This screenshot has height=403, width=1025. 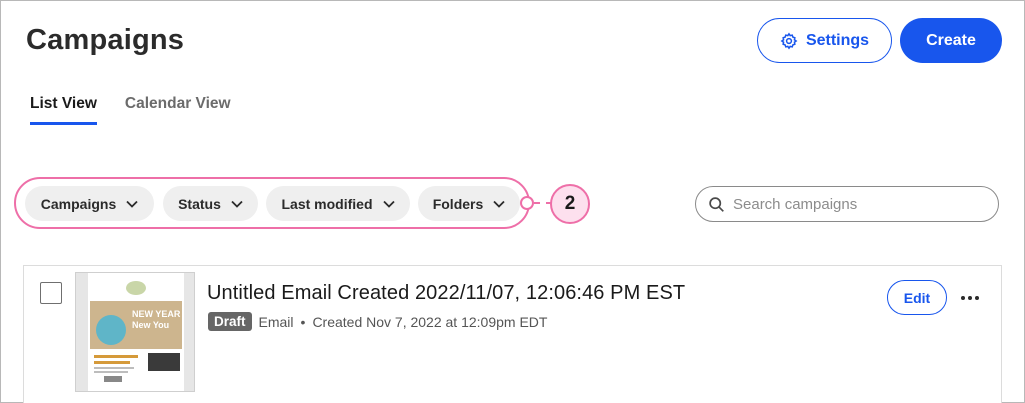 What do you see at coordinates (327, 203) in the screenshot?
I see `filter-label: Last modified` at bounding box center [327, 203].